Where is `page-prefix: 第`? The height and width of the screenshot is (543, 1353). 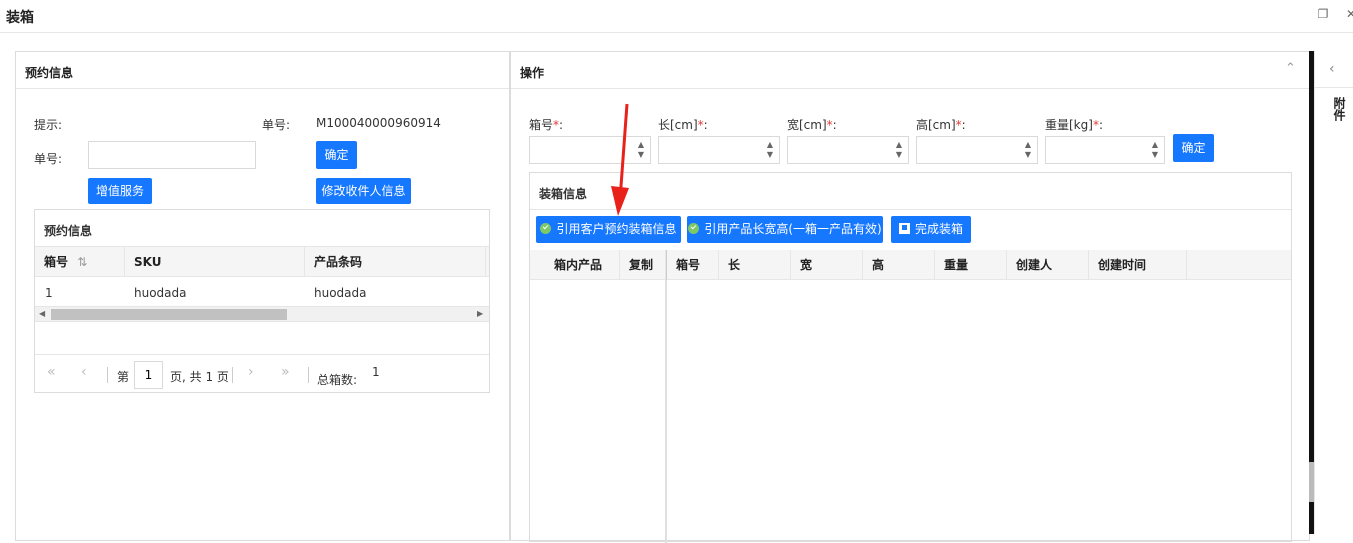 page-prefix: 第 is located at coordinates (123, 377).